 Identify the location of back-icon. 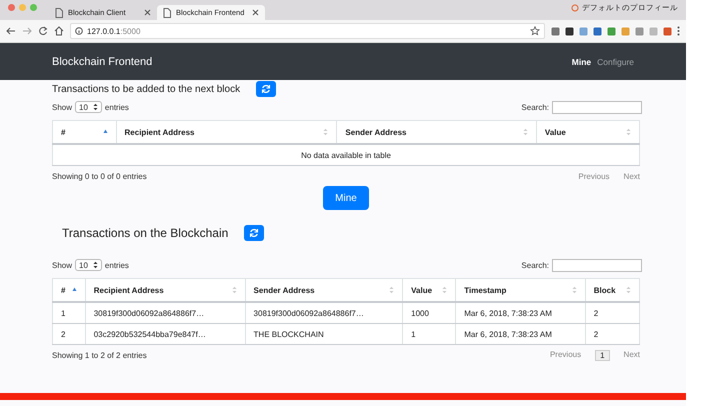
(11, 31).